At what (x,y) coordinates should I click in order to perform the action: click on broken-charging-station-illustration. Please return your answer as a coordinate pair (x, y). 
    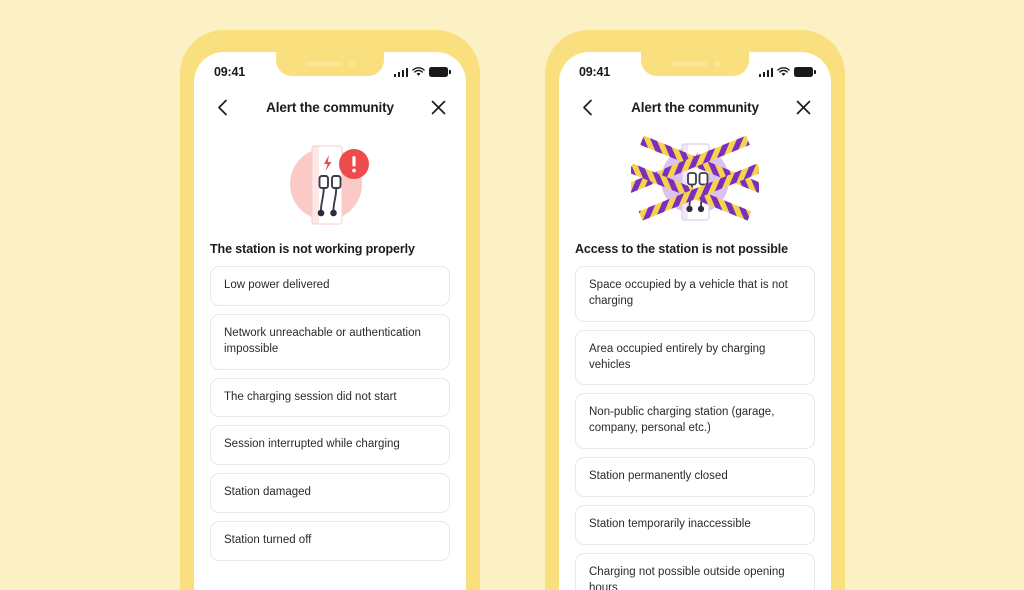
    Looking at the image, I should click on (329, 185).